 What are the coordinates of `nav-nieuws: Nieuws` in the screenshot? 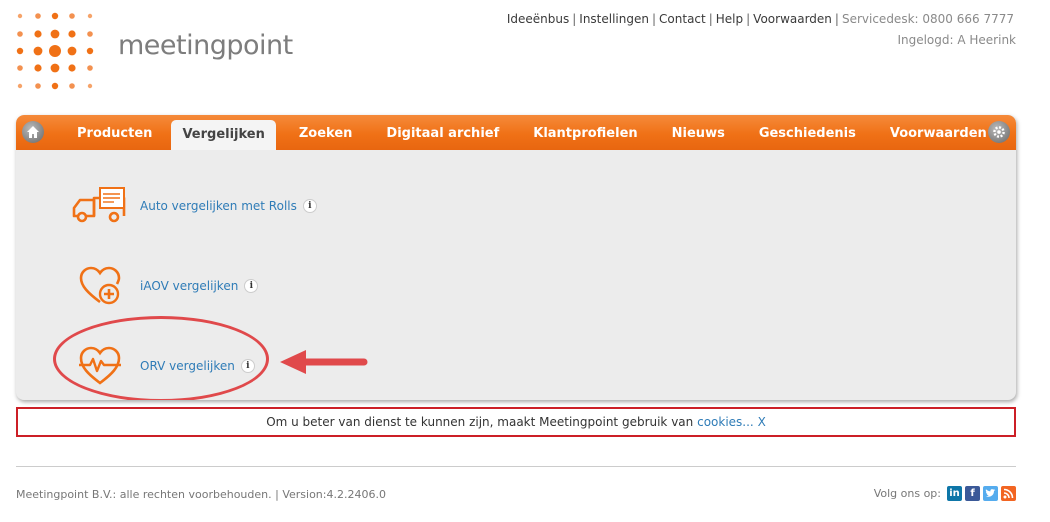 It's located at (698, 132).